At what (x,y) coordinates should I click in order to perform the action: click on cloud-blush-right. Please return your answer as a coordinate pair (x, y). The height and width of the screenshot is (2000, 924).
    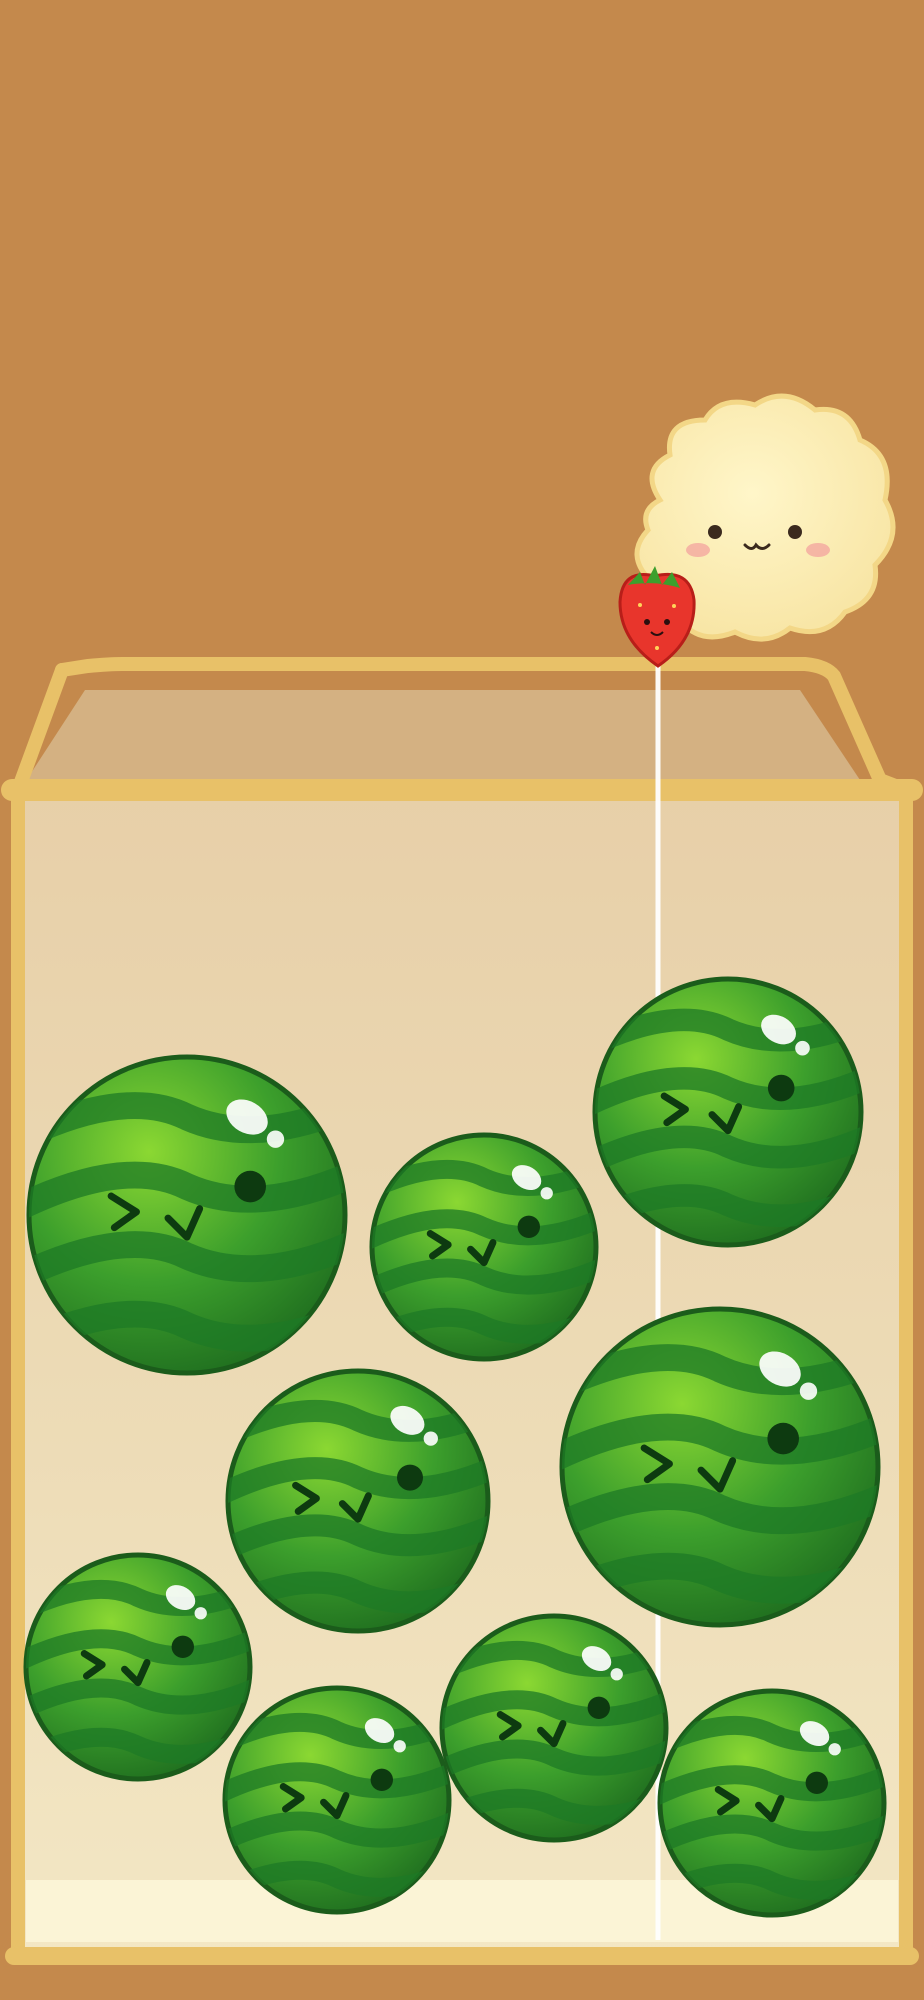
    Looking at the image, I should click on (818, 550).